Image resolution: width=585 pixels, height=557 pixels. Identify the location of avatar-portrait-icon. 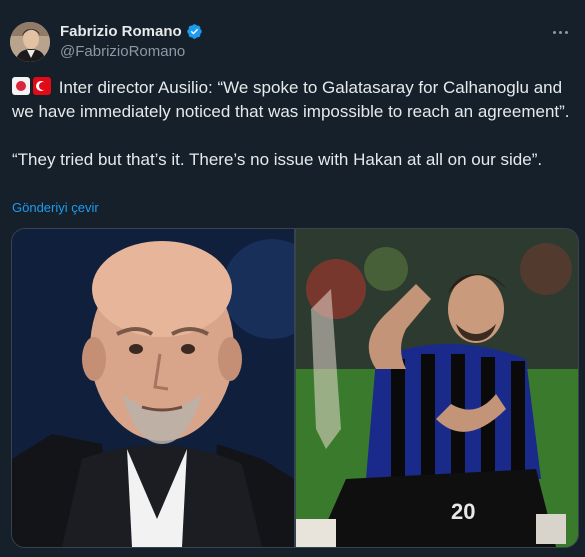
(30, 42).